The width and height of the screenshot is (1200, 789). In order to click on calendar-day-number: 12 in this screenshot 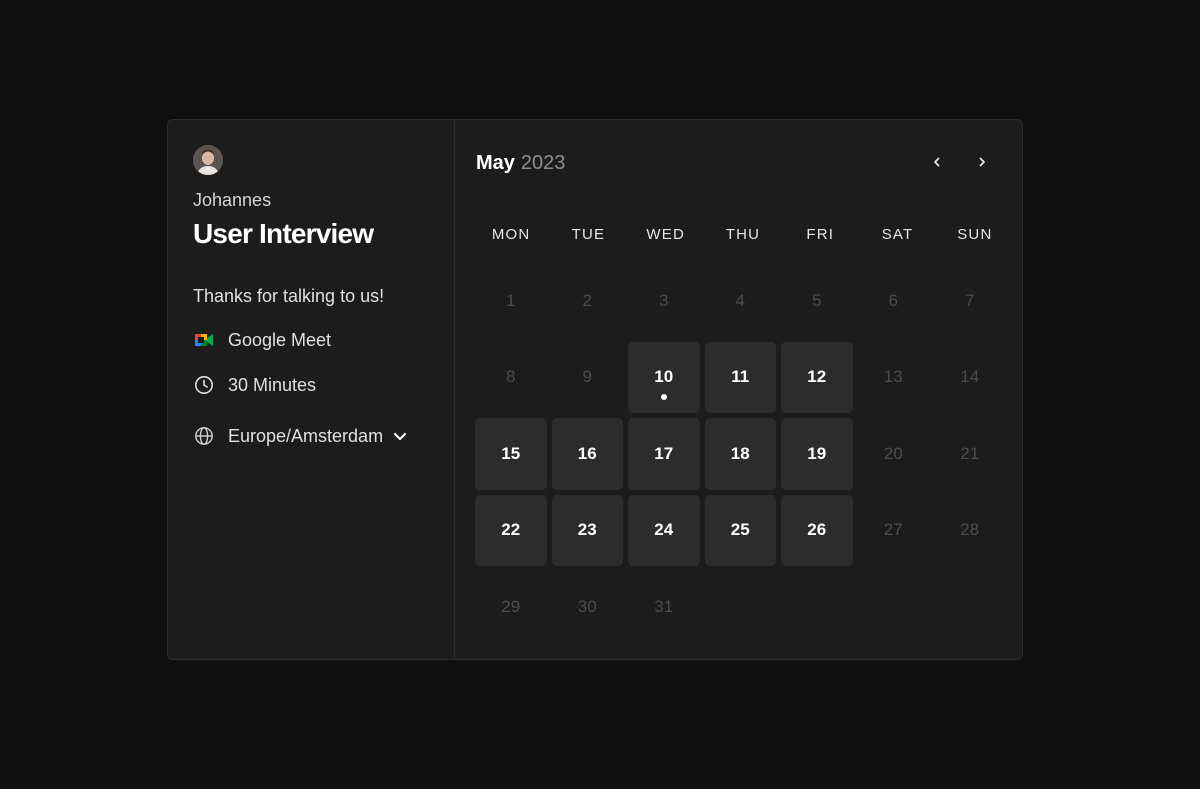, I will do `click(817, 377)`.